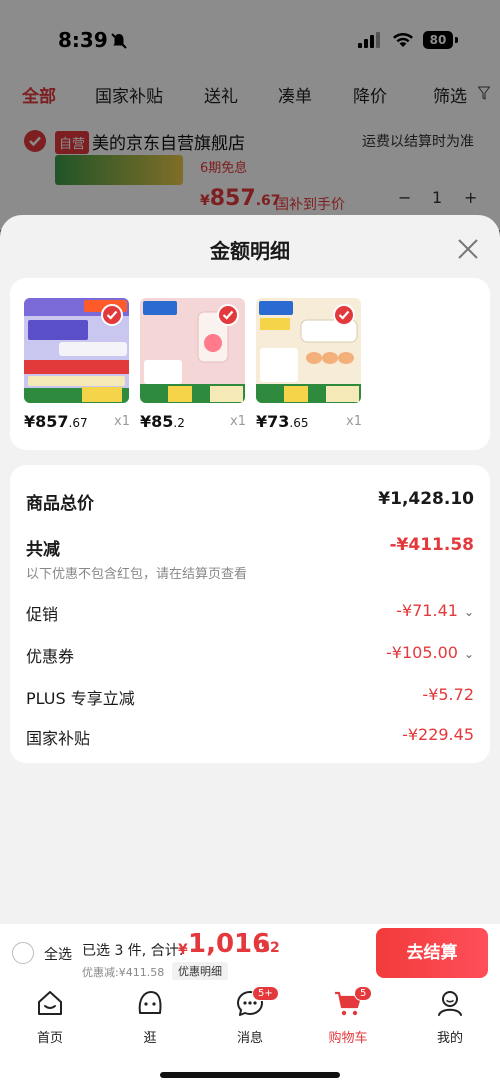 Image resolution: width=500 pixels, height=1087 pixels. I want to click on product-item: ¥857.67 x1, so click(79, 368).